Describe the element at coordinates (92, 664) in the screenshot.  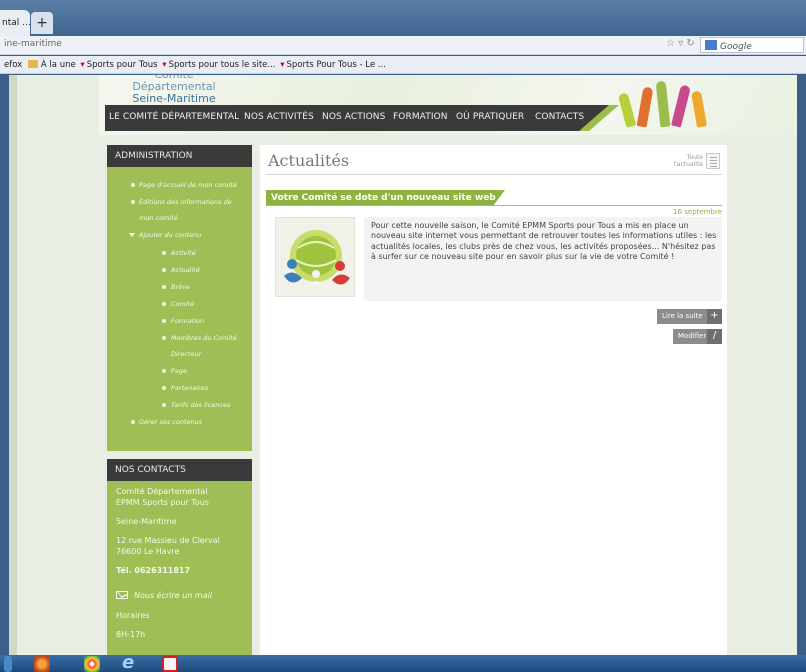
I see `chrome-icon` at that location.